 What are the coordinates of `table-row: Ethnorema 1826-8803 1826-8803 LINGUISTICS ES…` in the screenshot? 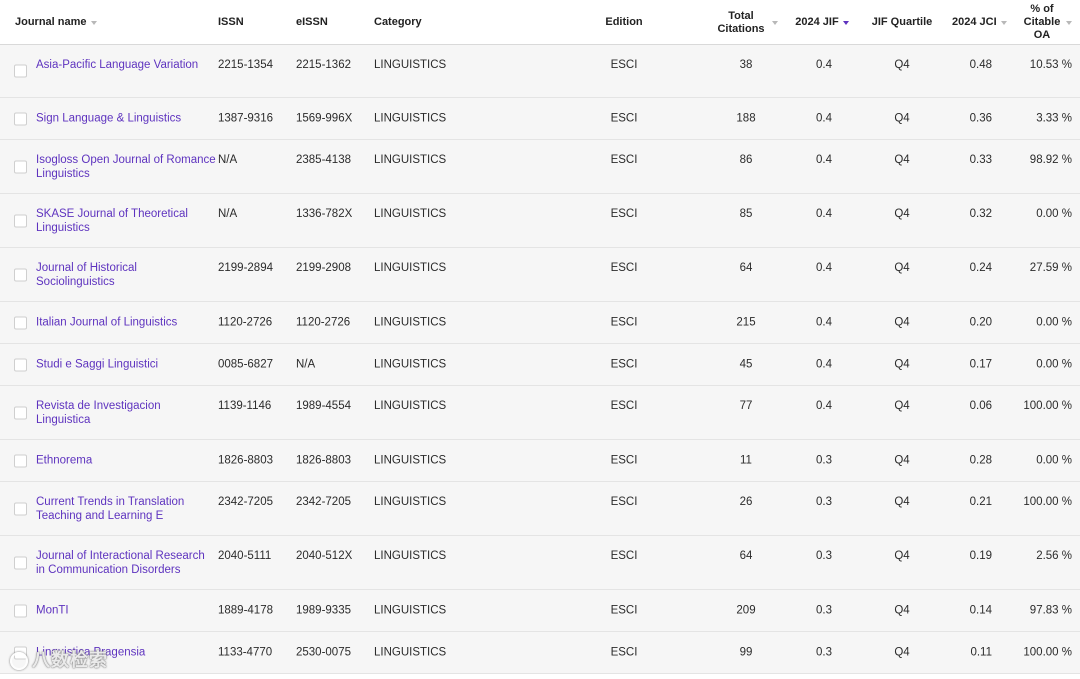 It's located at (540, 461).